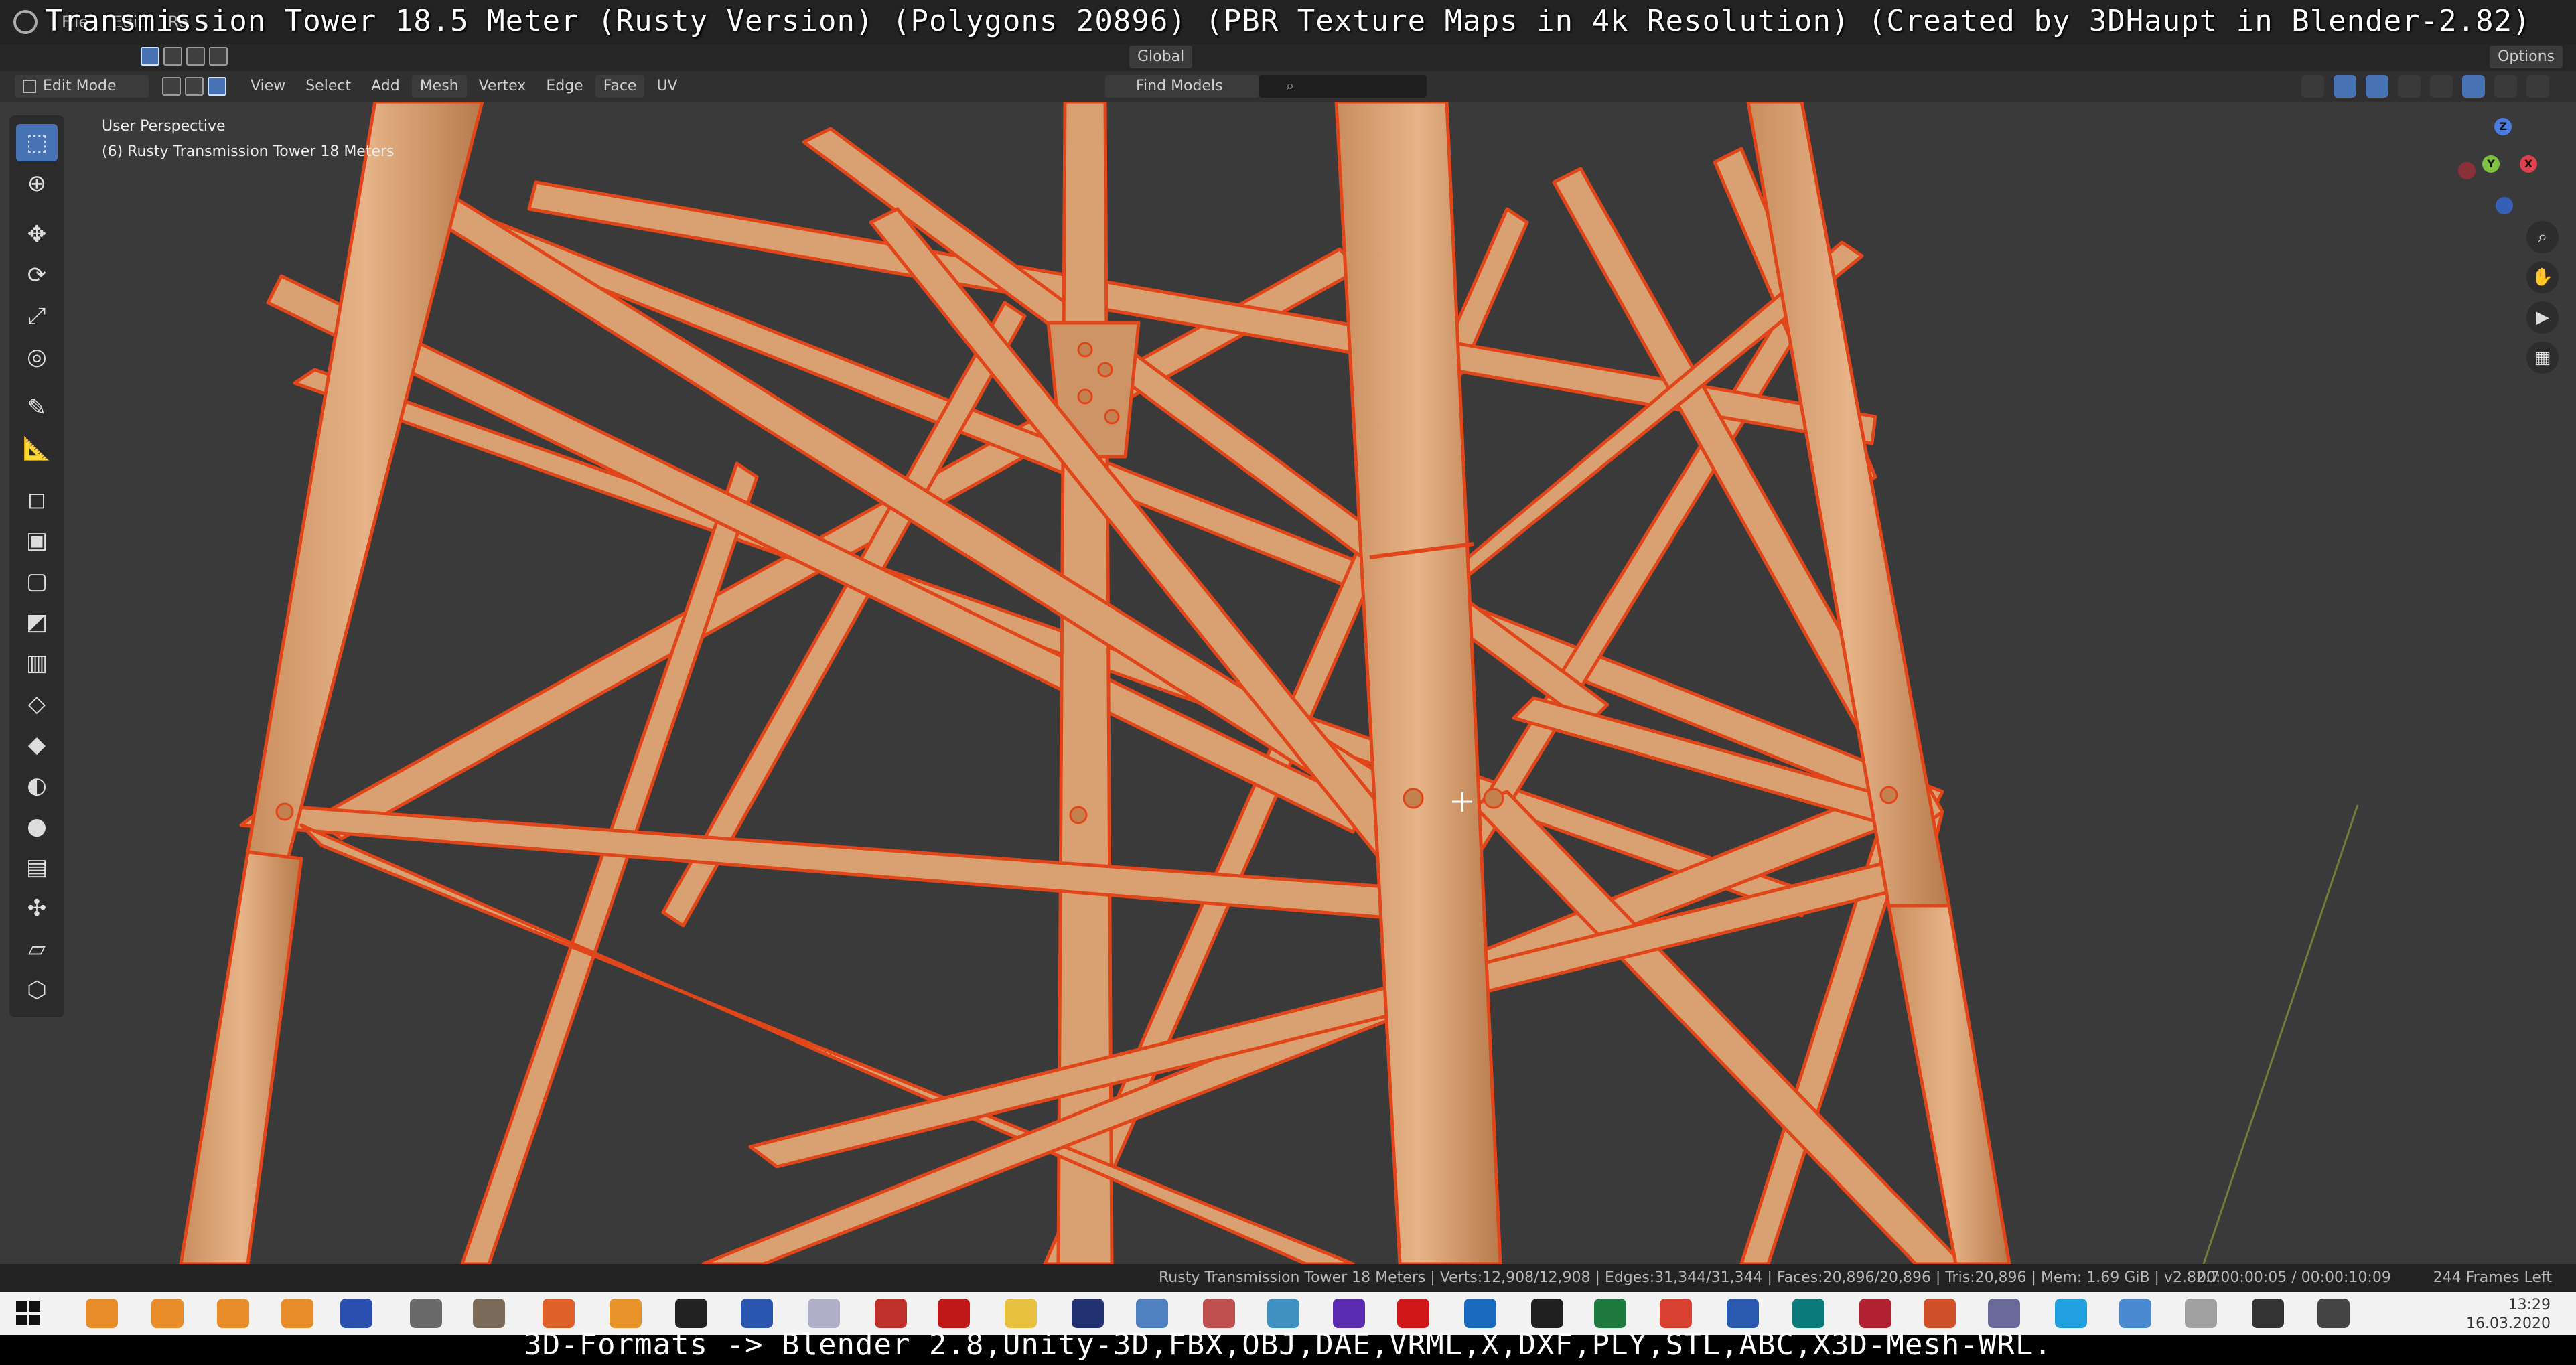  I want to click on fire-app-icon, so click(626, 1313).